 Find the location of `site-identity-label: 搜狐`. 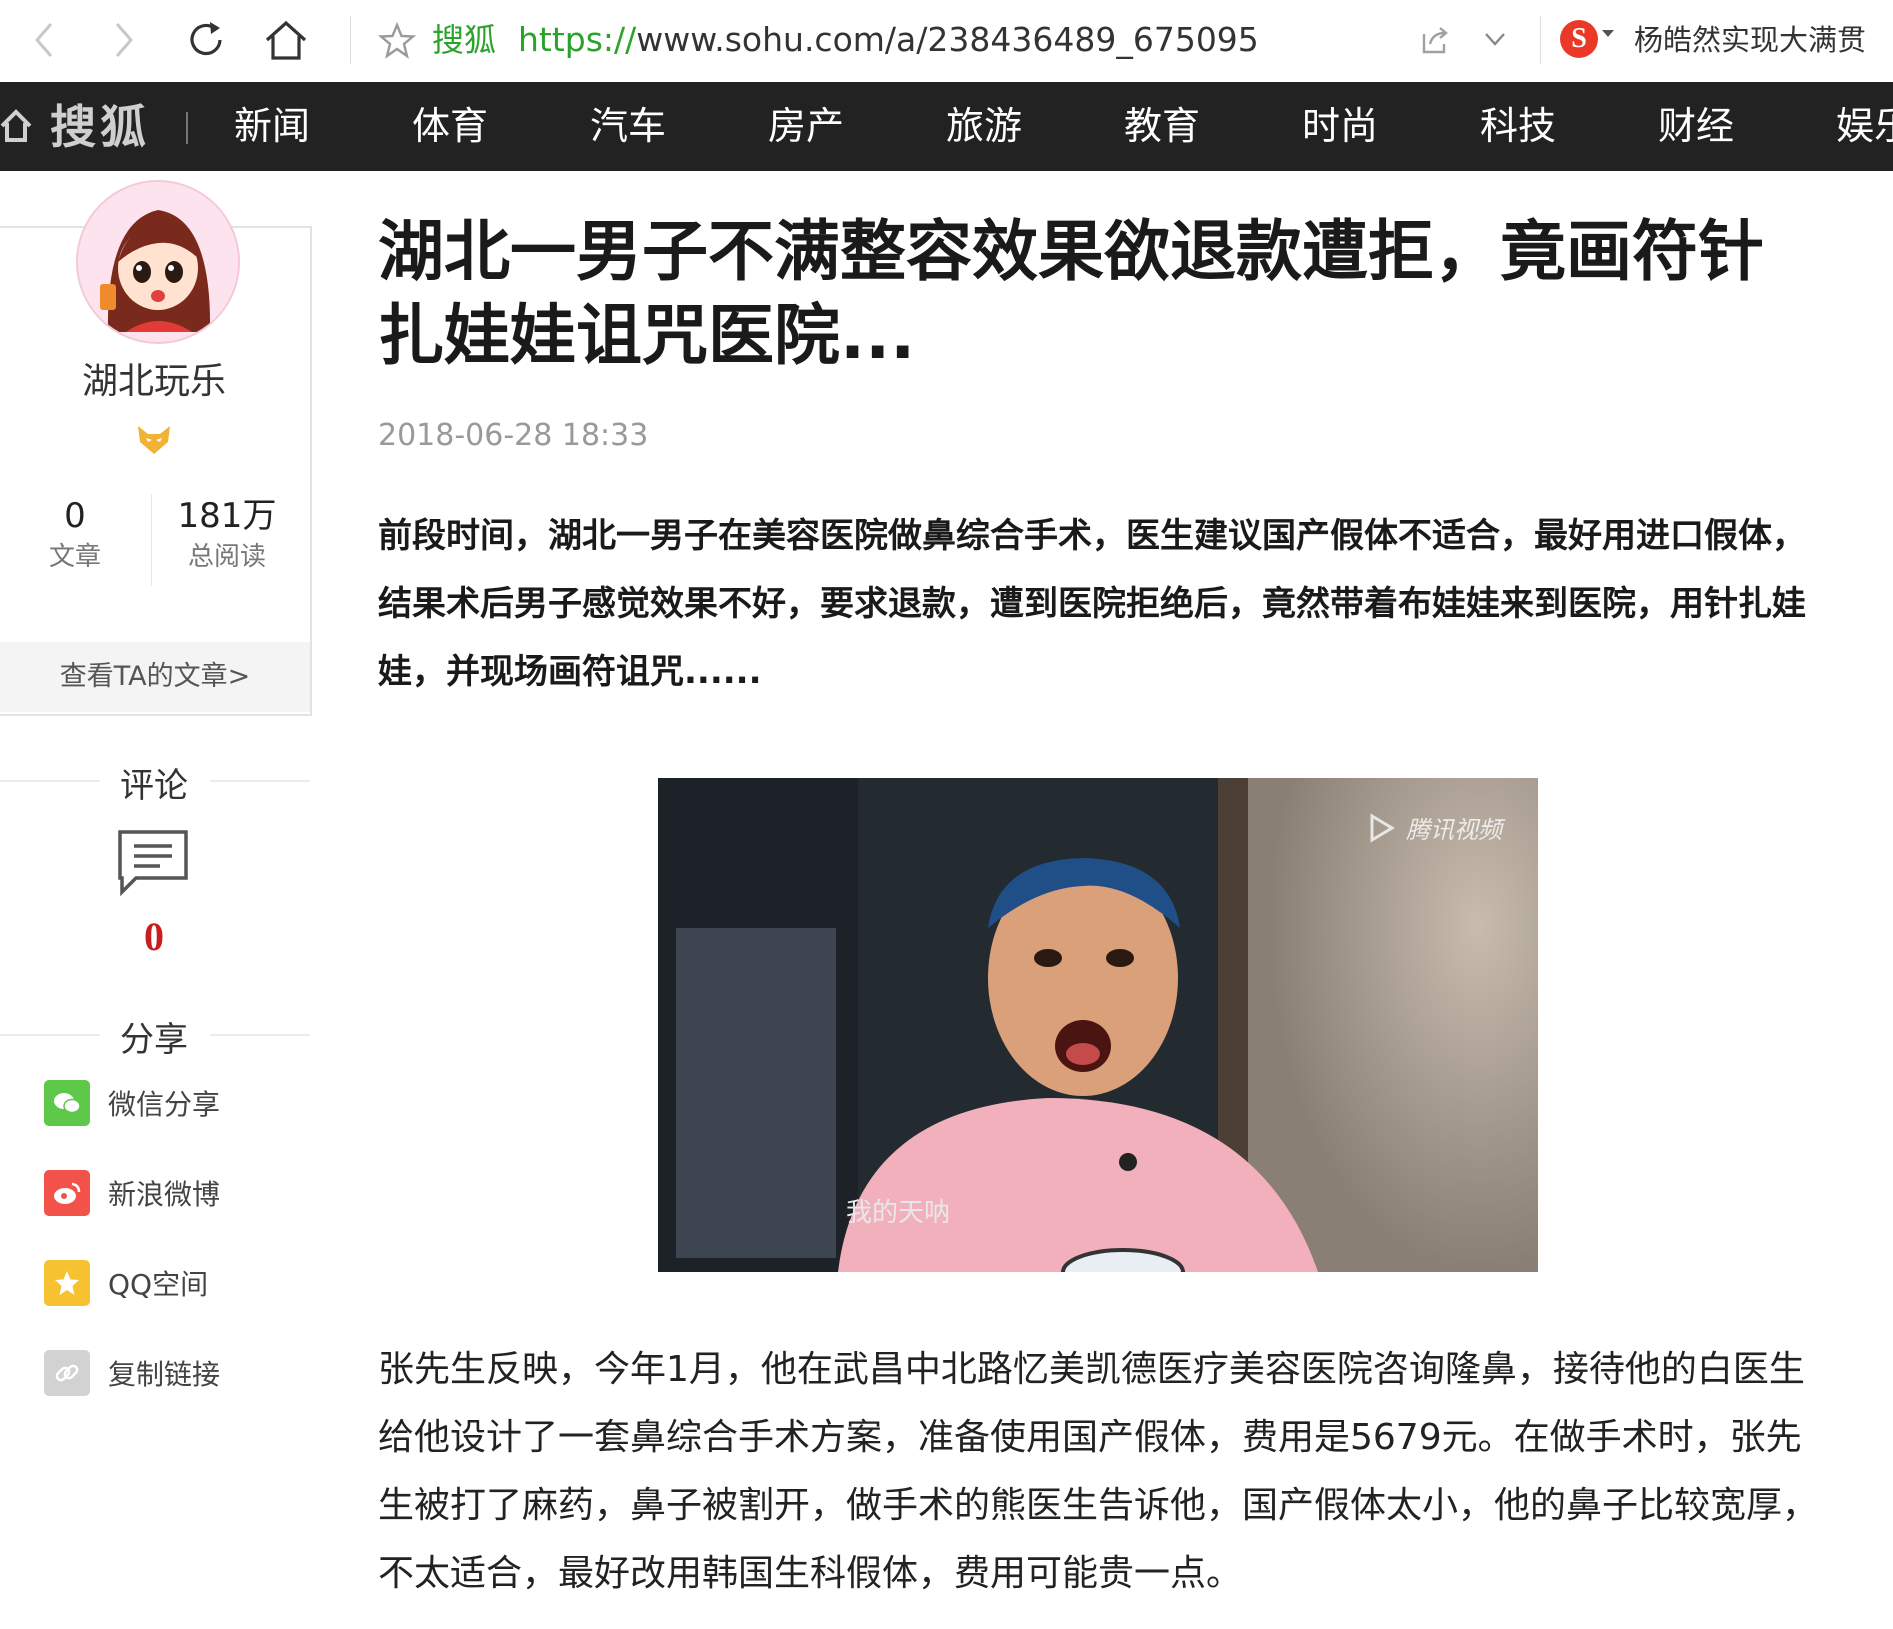

site-identity-label: 搜狐 is located at coordinates (464, 40).